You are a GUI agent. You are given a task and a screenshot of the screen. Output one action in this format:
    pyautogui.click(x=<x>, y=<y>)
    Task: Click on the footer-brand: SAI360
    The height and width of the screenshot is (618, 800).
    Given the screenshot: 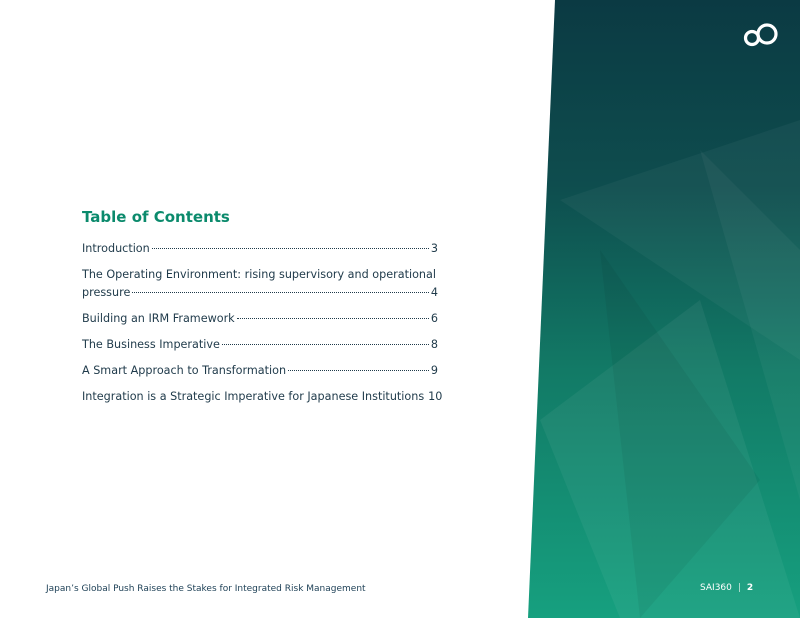 What is the action you would take?
    pyautogui.click(x=716, y=588)
    